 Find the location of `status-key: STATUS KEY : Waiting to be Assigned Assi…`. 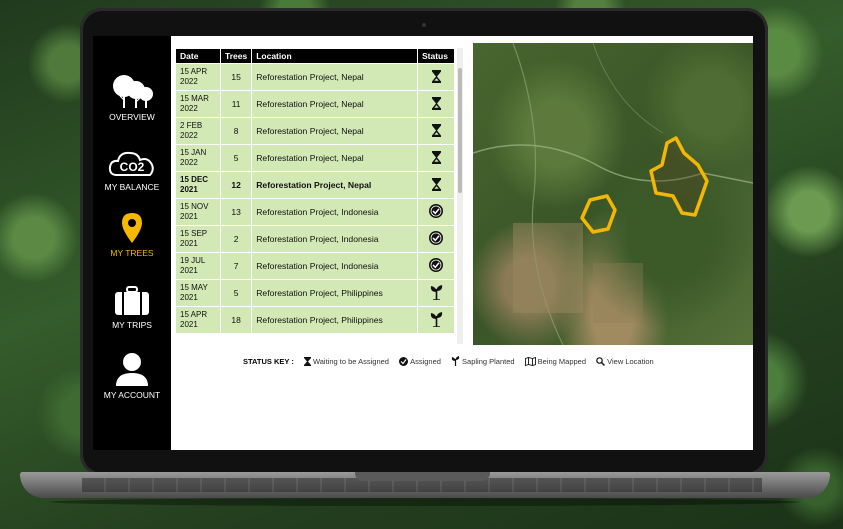

status-key: STATUS KEY : Waiting to be Assigned Assi… is located at coordinates (452, 361).